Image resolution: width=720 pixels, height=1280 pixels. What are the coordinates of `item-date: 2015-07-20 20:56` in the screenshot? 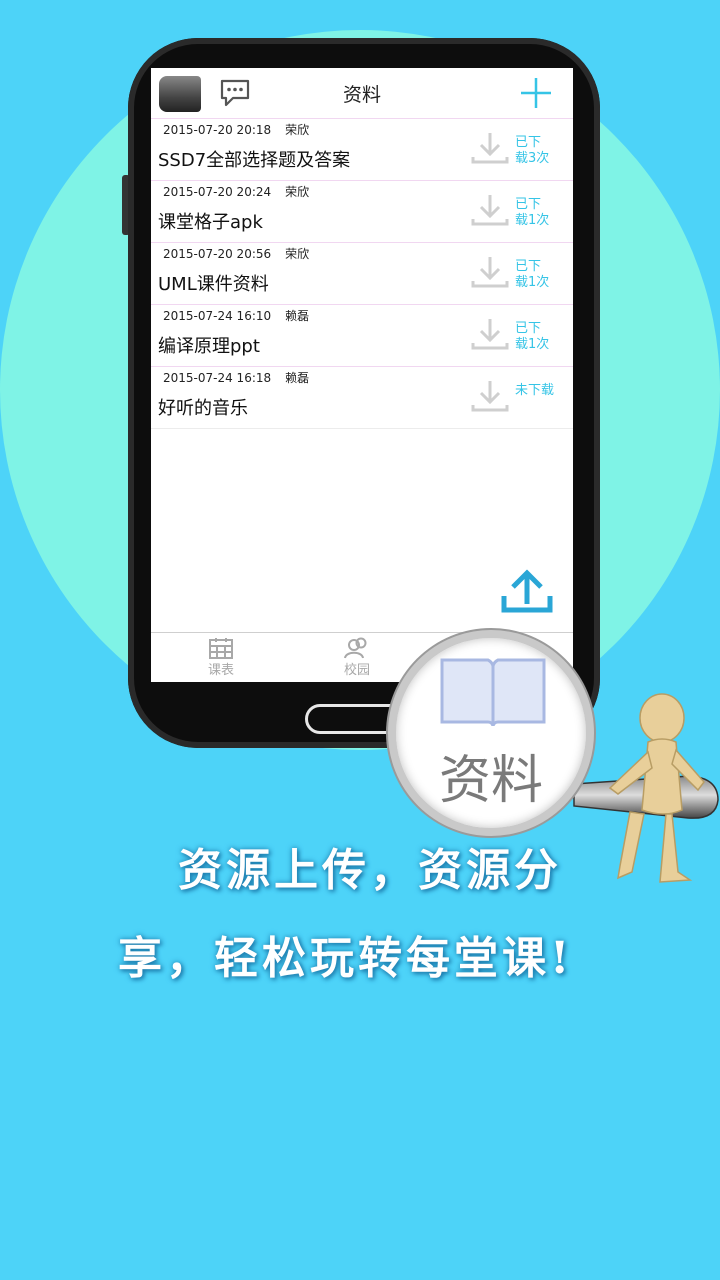 It's located at (217, 254).